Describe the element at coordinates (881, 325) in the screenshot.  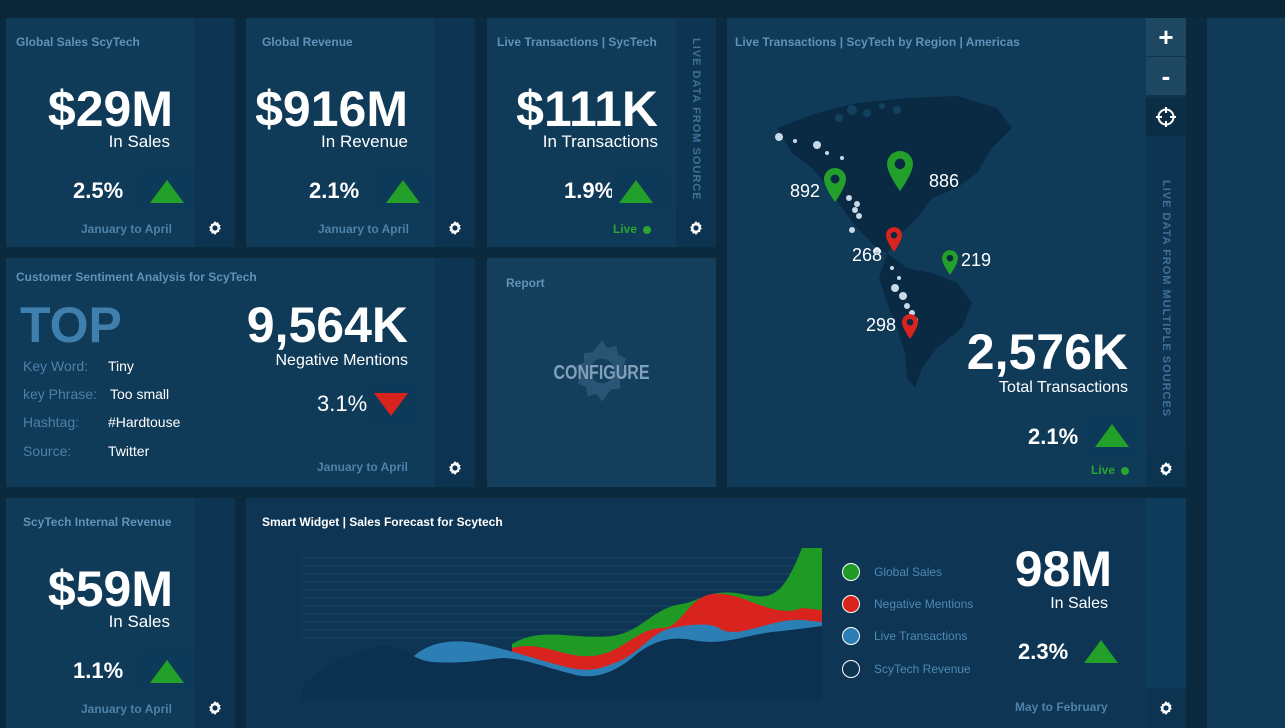
I see `pin-label: 298` at that location.